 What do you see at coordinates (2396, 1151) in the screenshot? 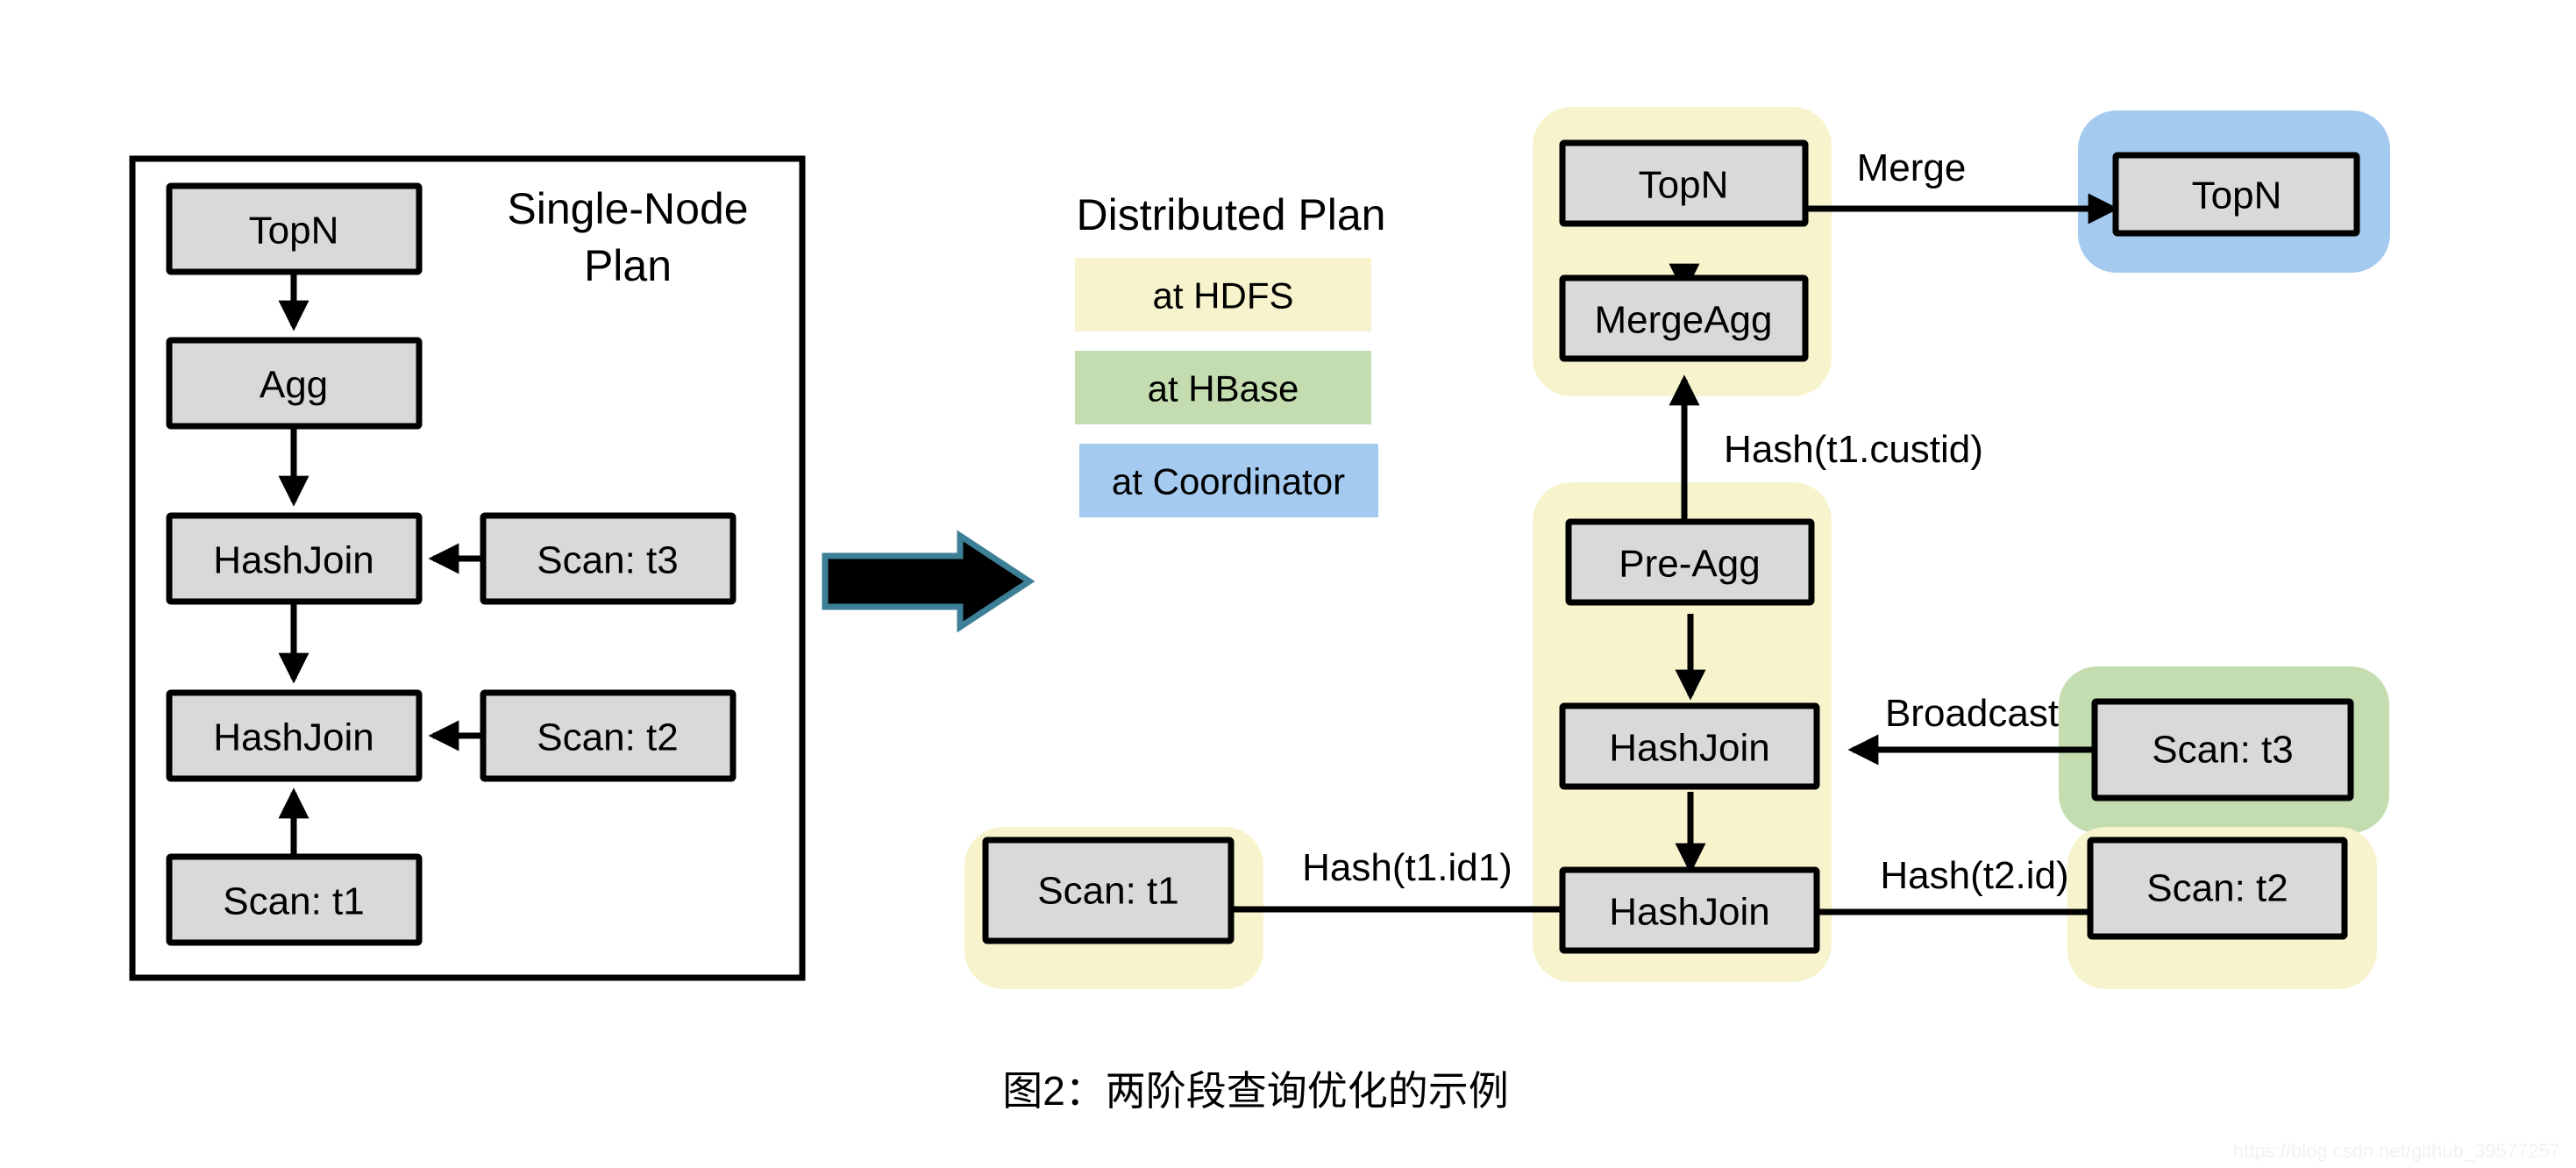
I see `watermark: https://blog.csdn.net/github_39577257` at bounding box center [2396, 1151].